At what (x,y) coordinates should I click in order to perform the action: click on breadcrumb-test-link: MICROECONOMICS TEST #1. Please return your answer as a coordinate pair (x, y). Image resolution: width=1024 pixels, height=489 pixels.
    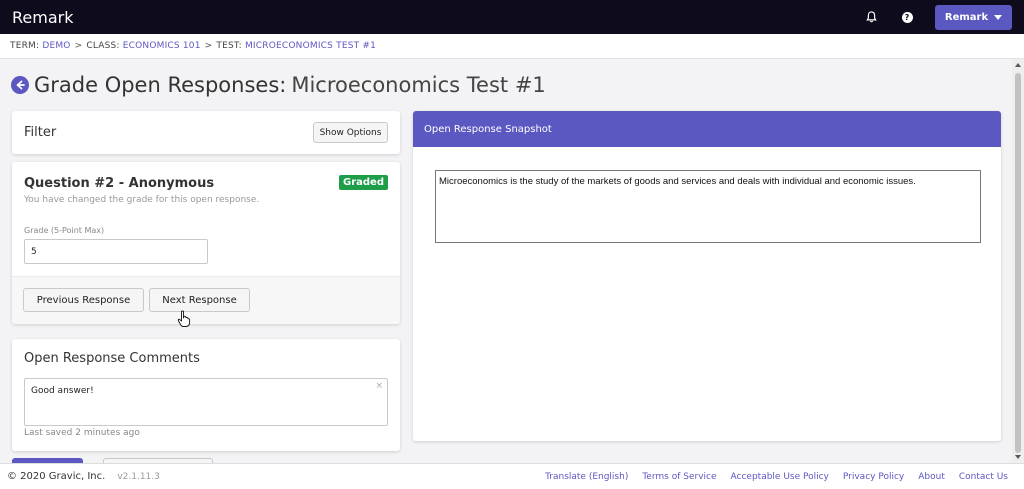
    Looking at the image, I should click on (310, 46).